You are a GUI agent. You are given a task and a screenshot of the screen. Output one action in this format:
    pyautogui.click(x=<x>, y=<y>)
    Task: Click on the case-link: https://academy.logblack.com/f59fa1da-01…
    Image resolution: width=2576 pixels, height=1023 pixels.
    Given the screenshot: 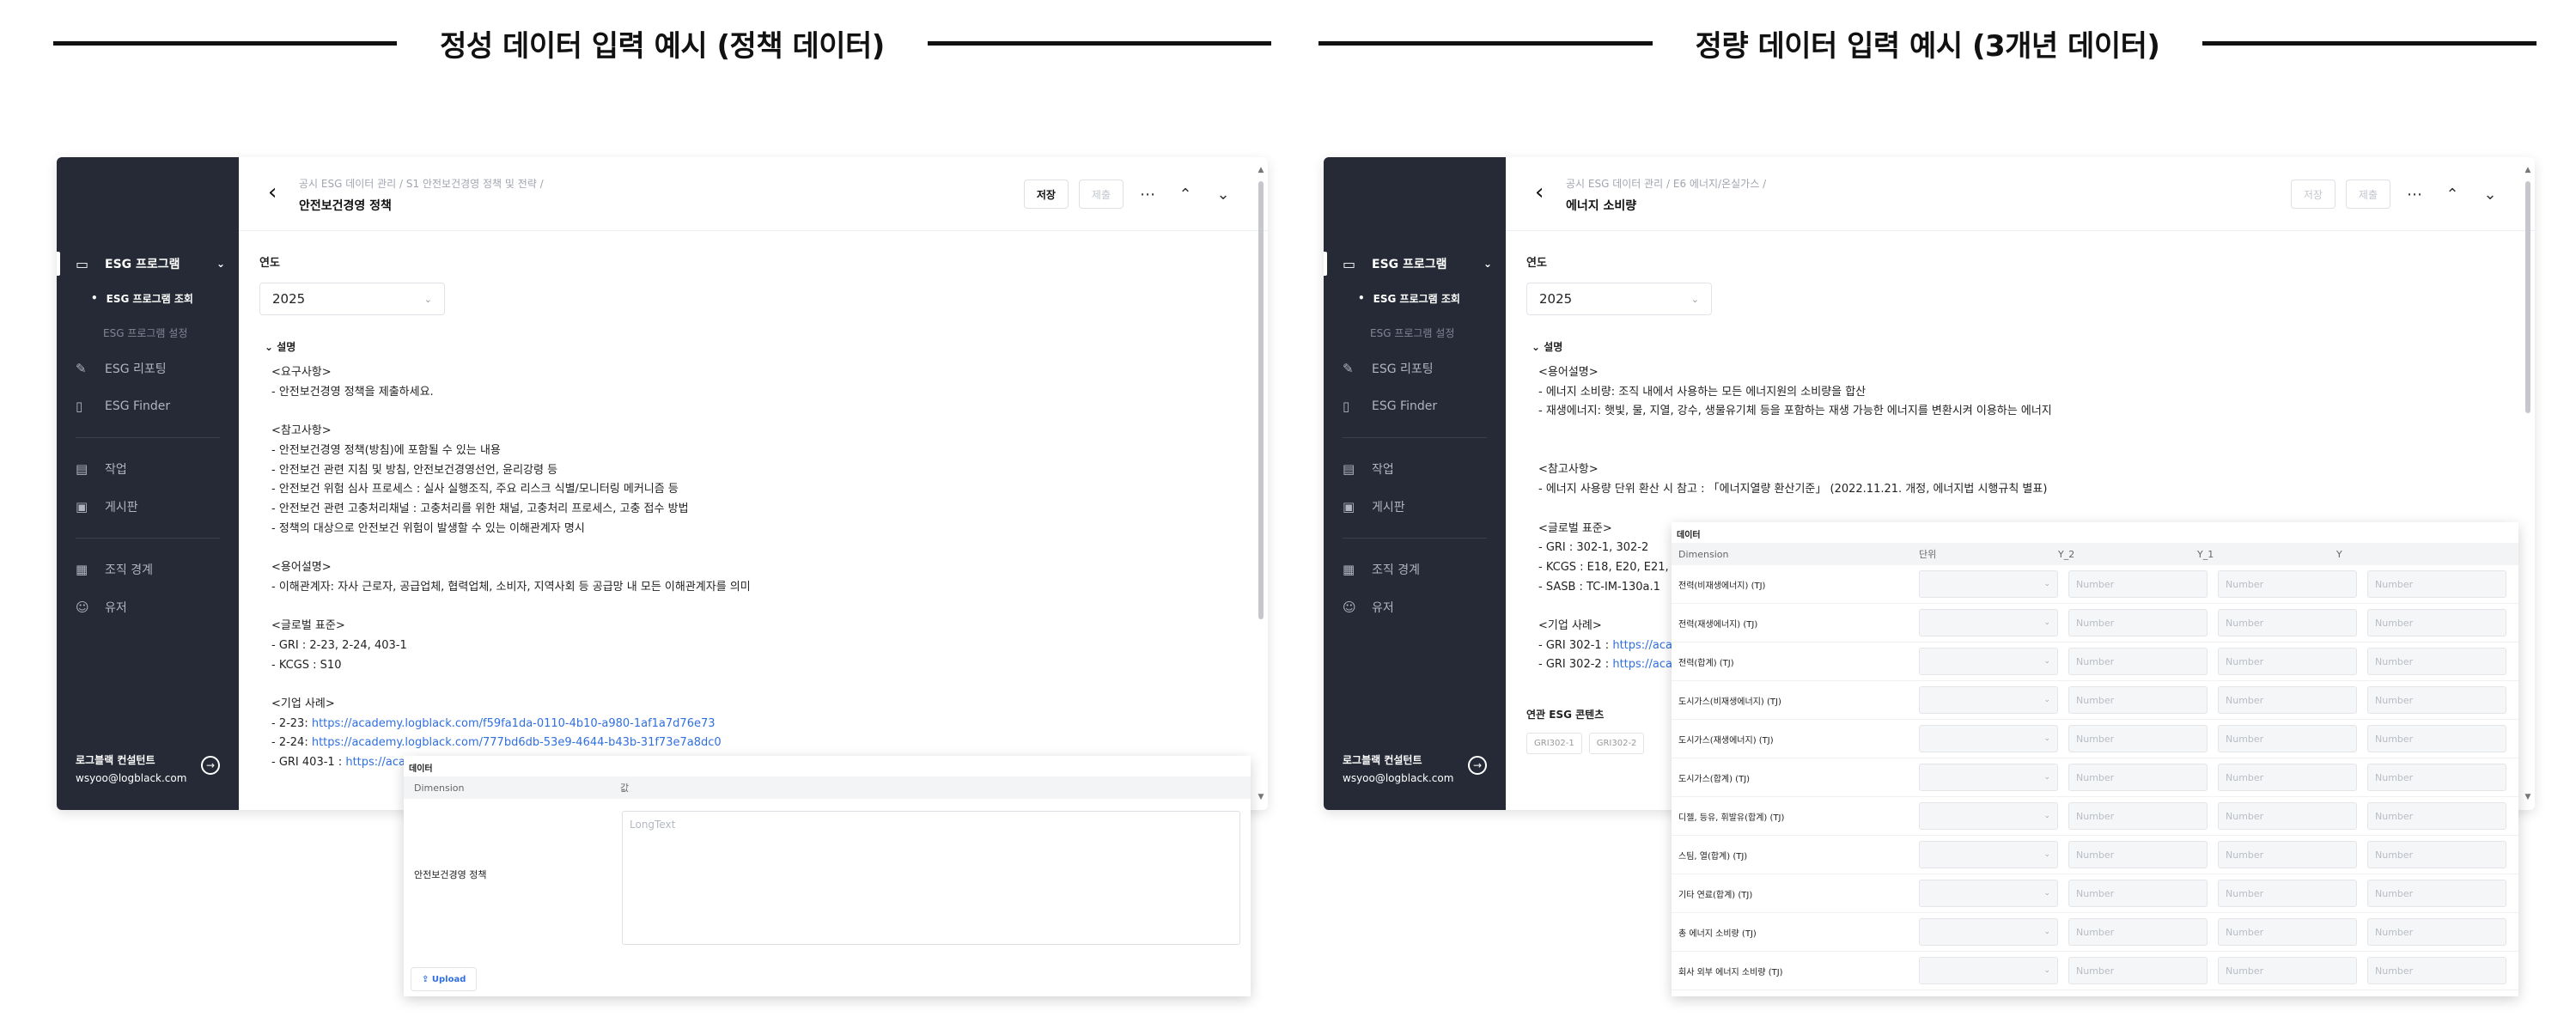 What is the action you would take?
    pyautogui.click(x=514, y=724)
    